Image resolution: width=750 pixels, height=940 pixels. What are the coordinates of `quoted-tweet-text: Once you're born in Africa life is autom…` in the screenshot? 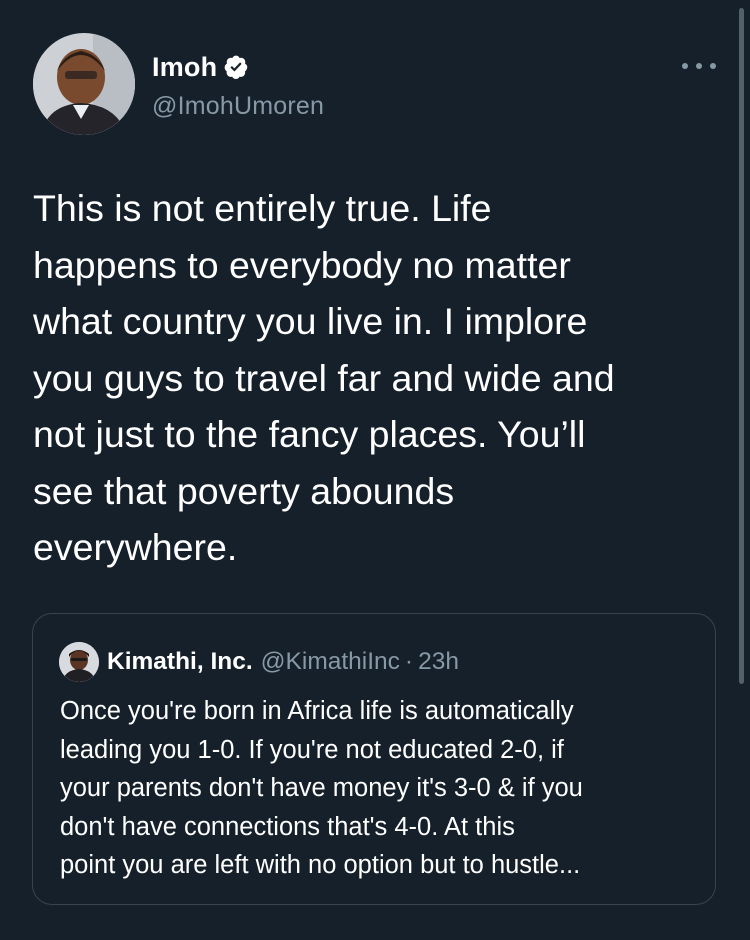 It's located at (321, 788).